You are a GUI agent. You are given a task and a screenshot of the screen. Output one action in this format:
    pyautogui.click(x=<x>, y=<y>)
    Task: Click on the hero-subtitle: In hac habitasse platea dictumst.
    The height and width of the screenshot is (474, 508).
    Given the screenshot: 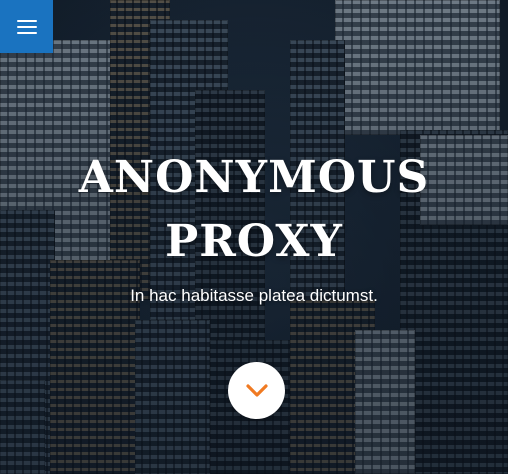 What is the action you would take?
    pyautogui.click(x=254, y=295)
    